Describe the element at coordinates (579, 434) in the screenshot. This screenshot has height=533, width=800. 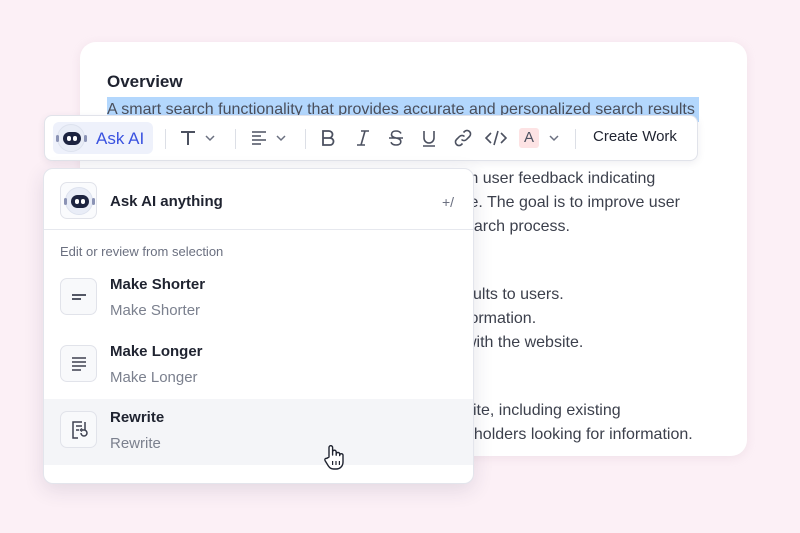
I see `document-line: eholders looking for information.` at that location.